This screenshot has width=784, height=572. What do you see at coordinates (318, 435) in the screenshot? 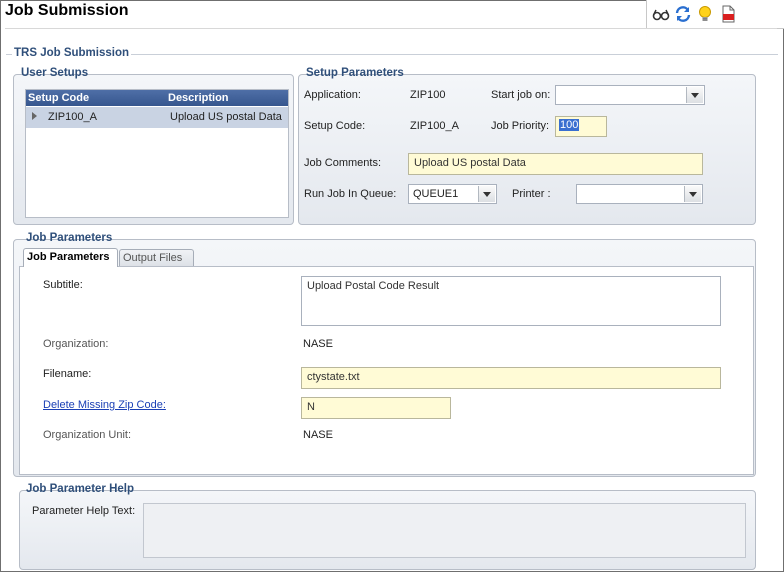
I see `organization-unit-value: NASE` at bounding box center [318, 435].